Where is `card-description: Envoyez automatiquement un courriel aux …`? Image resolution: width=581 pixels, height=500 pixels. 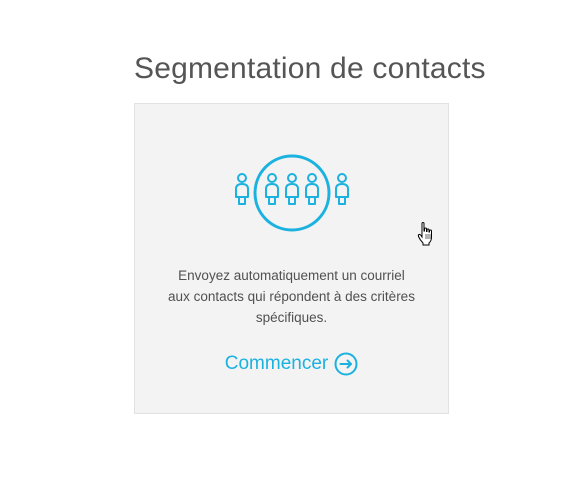
card-description: Envoyez automatiquement un courriel aux … is located at coordinates (291, 296).